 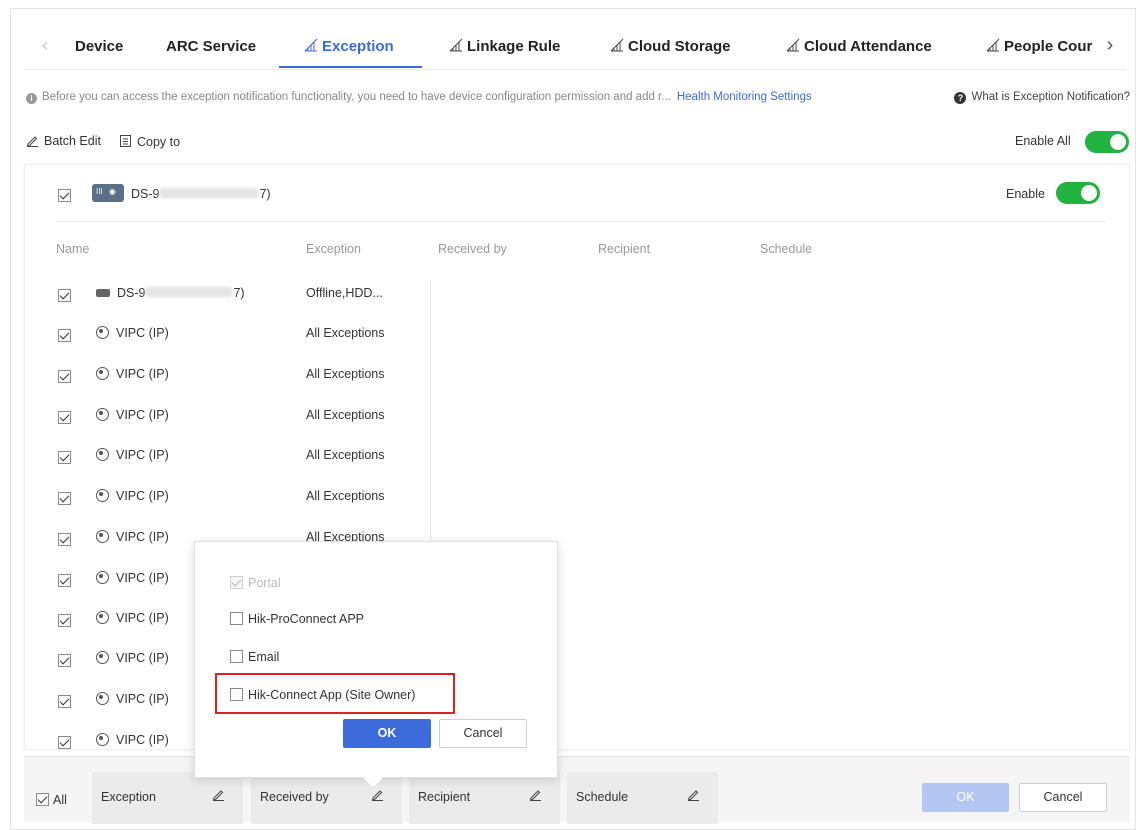 What do you see at coordinates (45, 45) in the screenshot?
I see `chevron-left-icon: ‹` at bounding box center [45, 45].